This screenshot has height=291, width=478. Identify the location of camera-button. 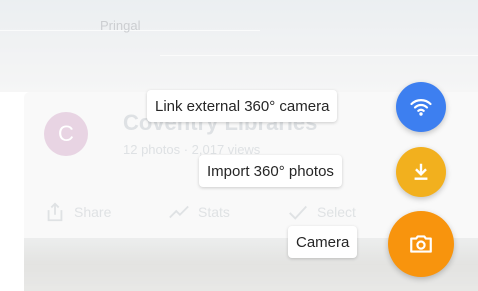
(421, 244).